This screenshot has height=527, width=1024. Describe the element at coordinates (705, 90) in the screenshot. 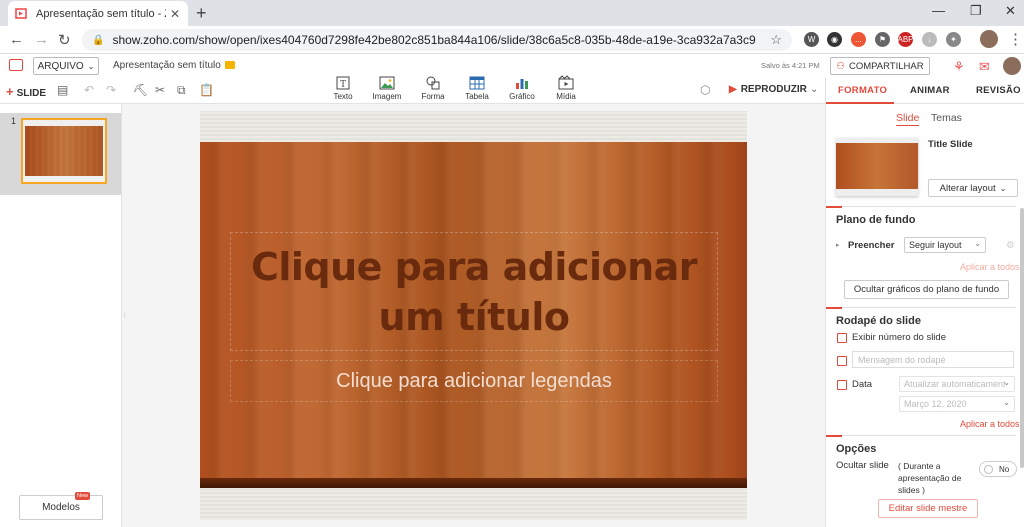

I see `animation-settings-icon: ⬡` at that location.